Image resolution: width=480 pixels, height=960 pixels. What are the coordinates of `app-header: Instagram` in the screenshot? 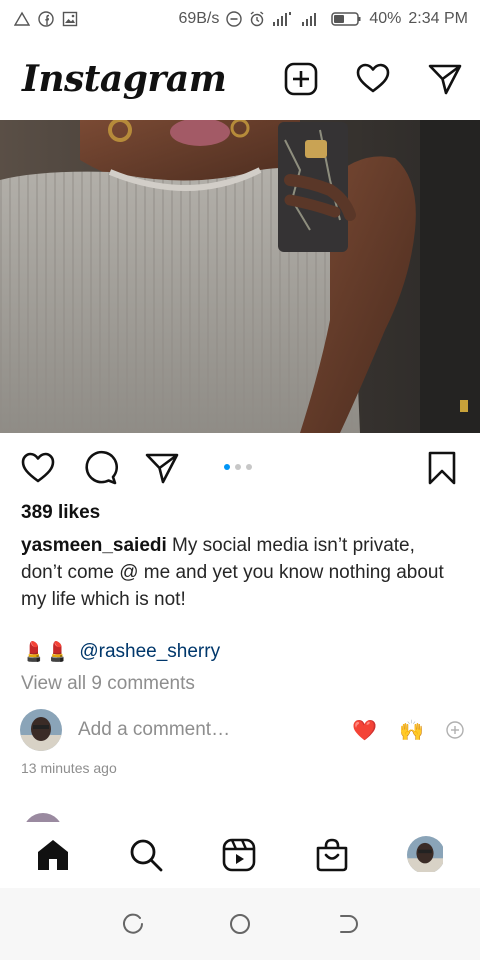 It's located at (240, 79).